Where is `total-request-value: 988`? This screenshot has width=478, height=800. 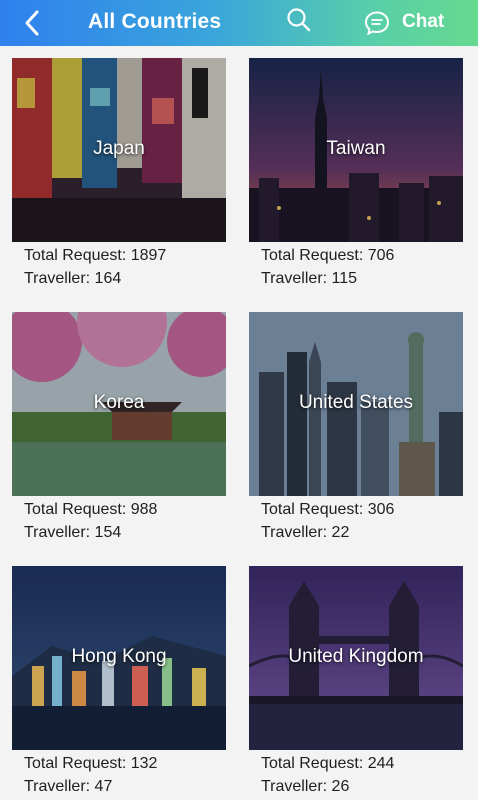 total-request-value: 988 is located at coordinates (144, 509).